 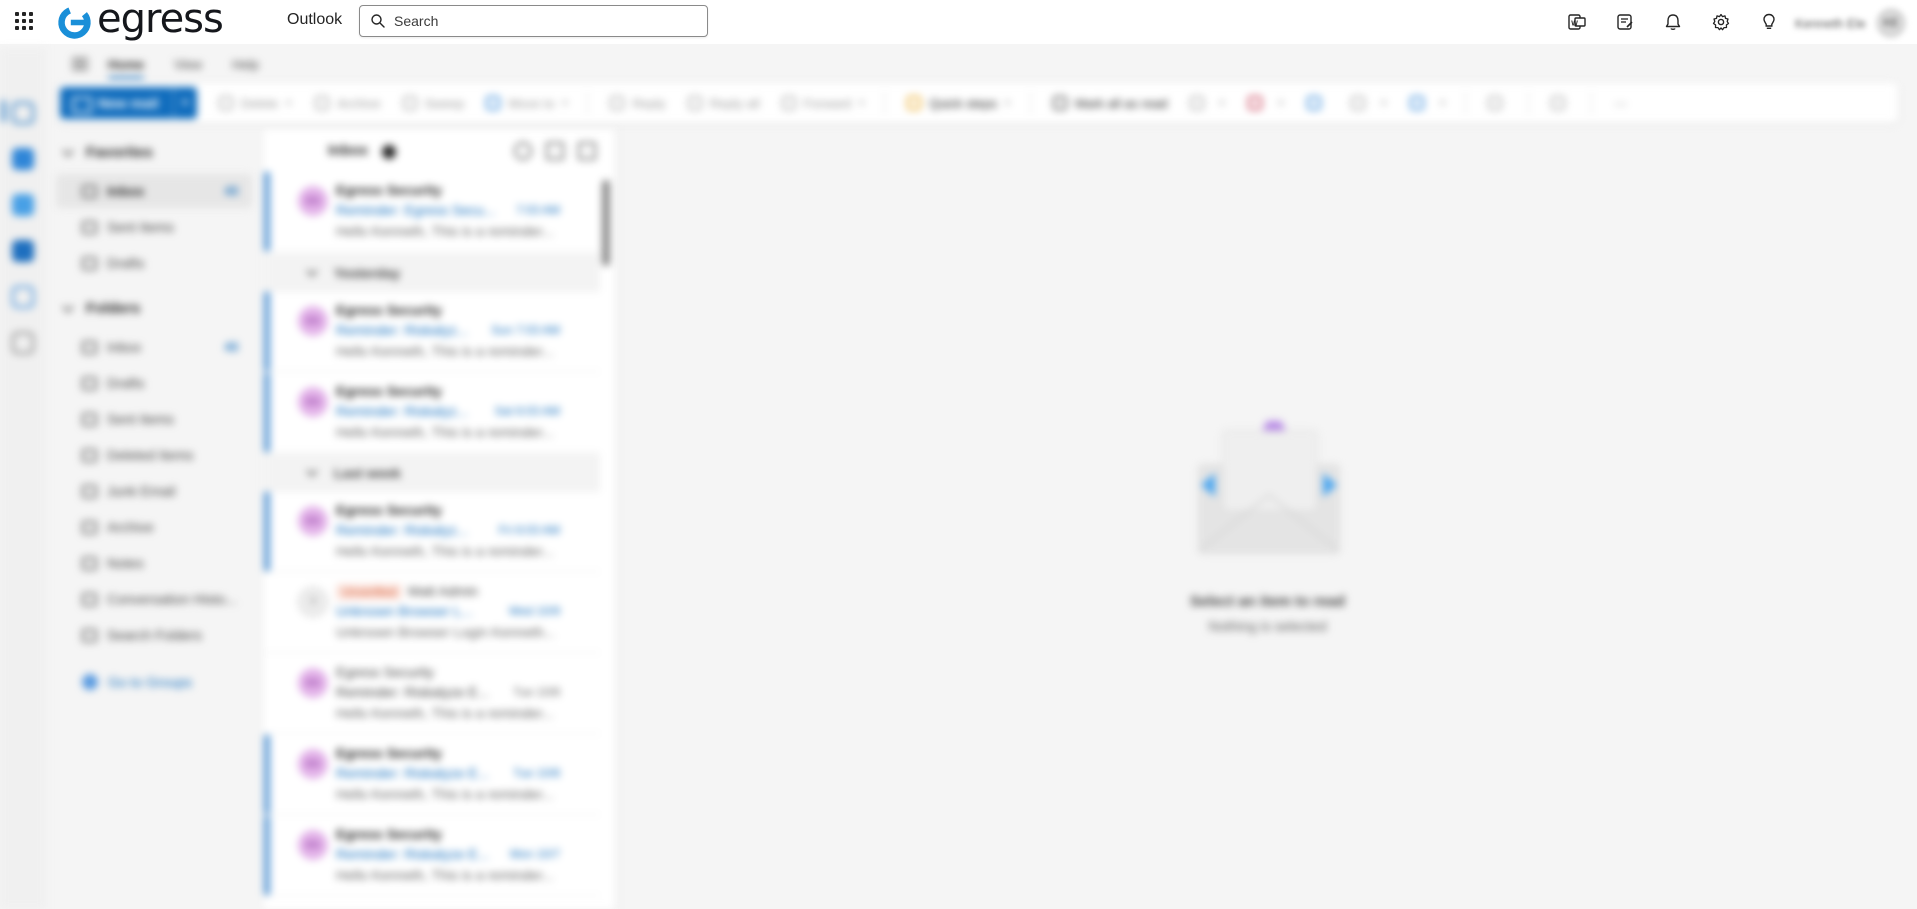 What do you see at coordinates (154, 491) in the screenshot?
I see `folder-item-junk: Junk Email` at bounding box center [154, 491].